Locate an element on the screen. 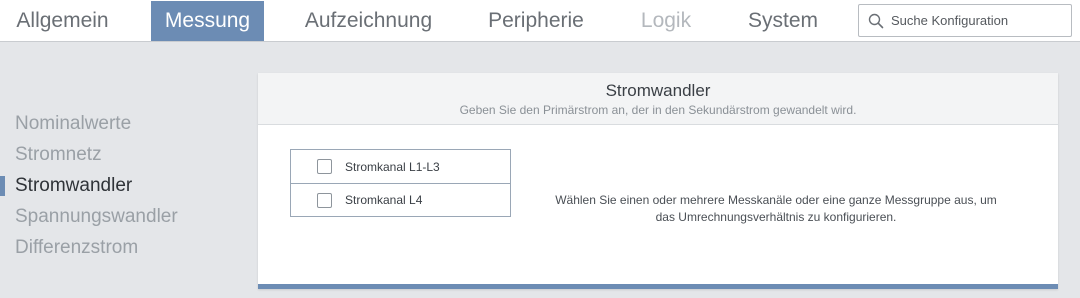 The width and height of the screenshot is (1080, 298). panel-title: Stromwandler is located at coordinates (658, 90).